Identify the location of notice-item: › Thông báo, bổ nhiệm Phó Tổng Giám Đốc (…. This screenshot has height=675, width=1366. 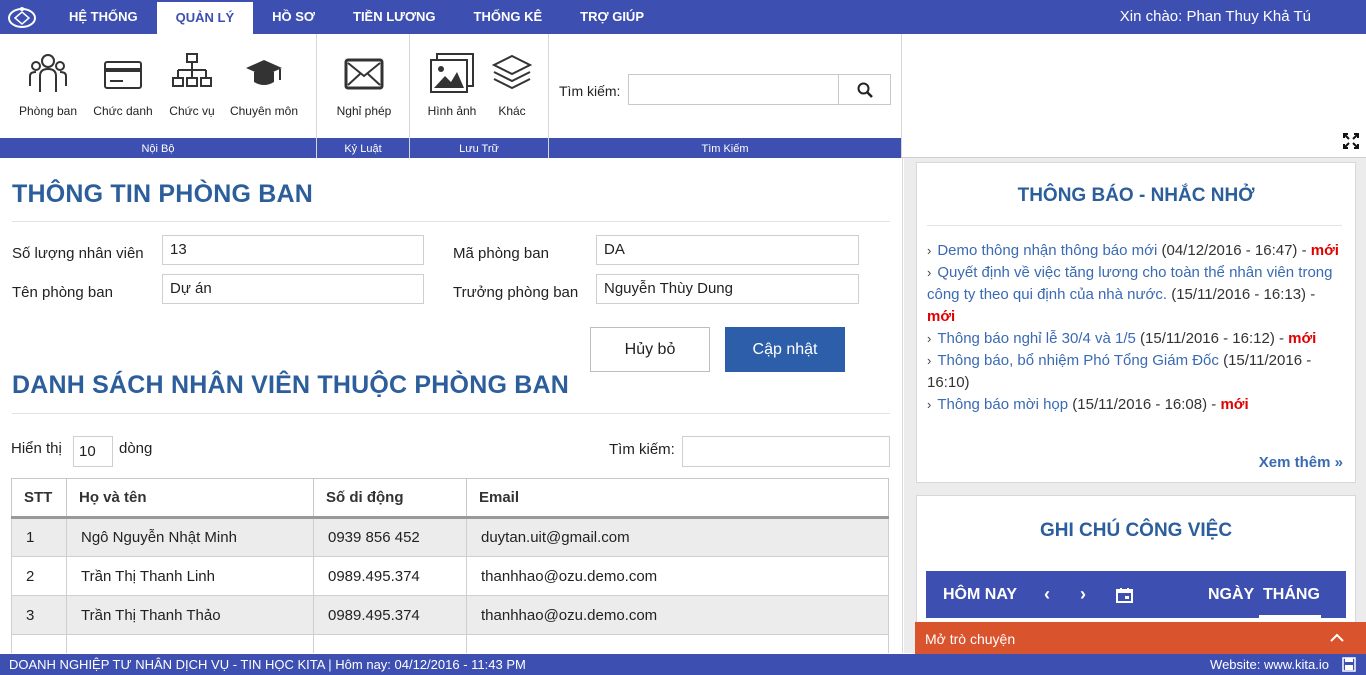
(1134, 372).